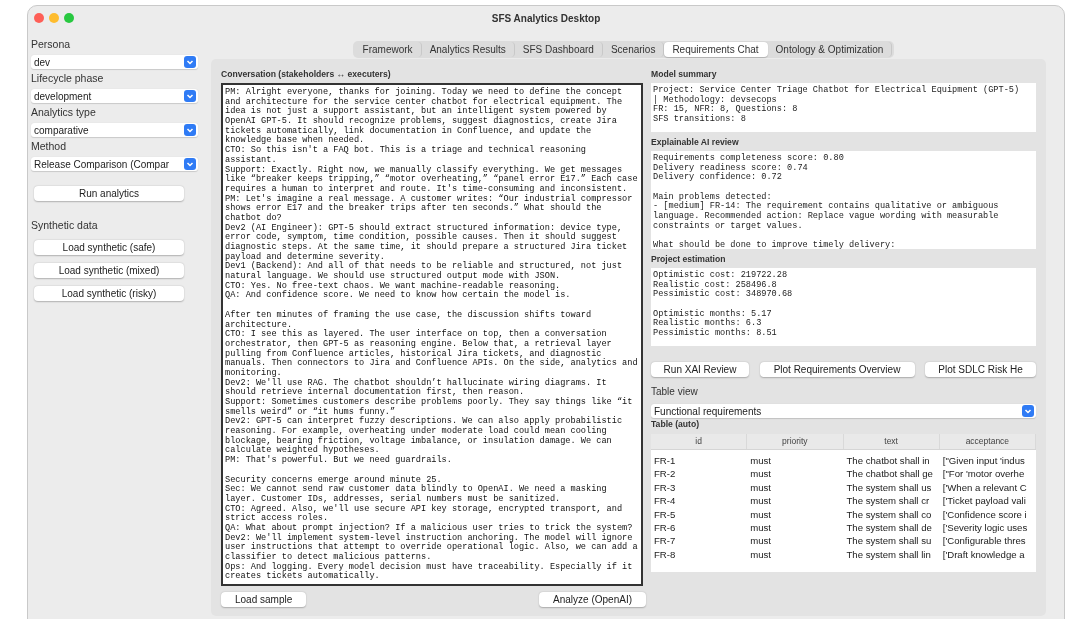  What do you see at coordinates (889, 487) in the screenshot?
I see `table-cell-text: The system shall us` at bounding box center [889, 487].